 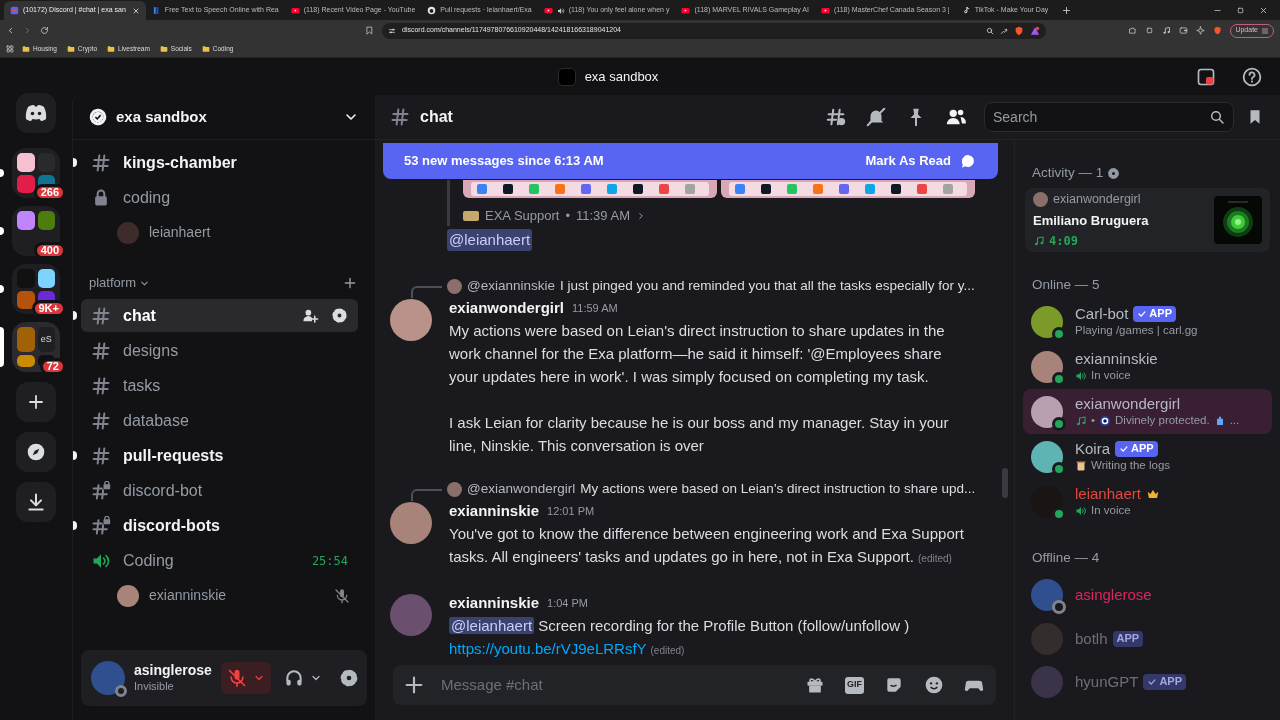 I want to click on wallet-icon, so click(x=1184, y=30).